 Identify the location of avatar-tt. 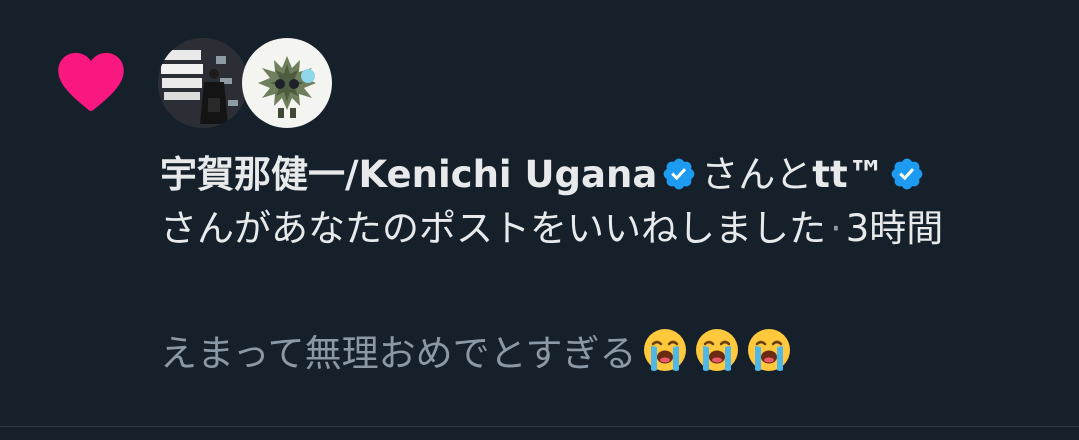
(287, 83).